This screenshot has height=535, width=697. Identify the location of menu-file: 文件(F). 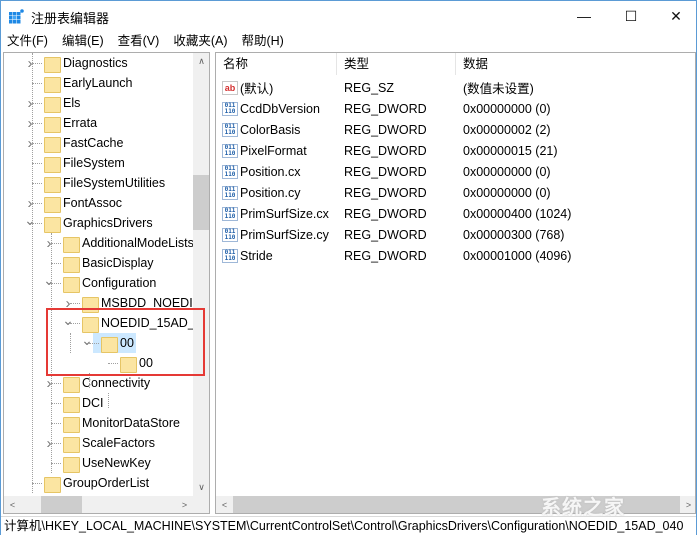
(28, 41).